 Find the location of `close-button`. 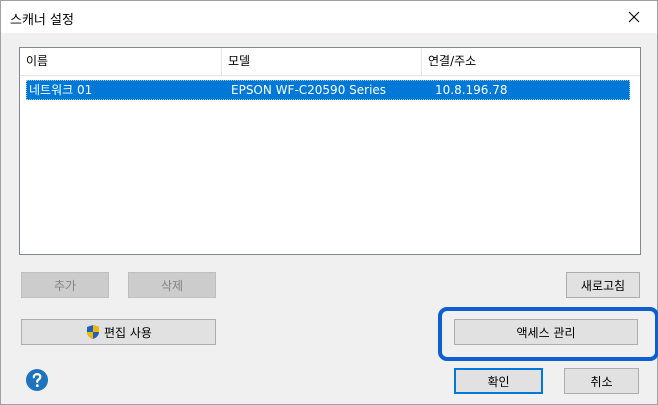

close-button is located at coordinates (634, 17).